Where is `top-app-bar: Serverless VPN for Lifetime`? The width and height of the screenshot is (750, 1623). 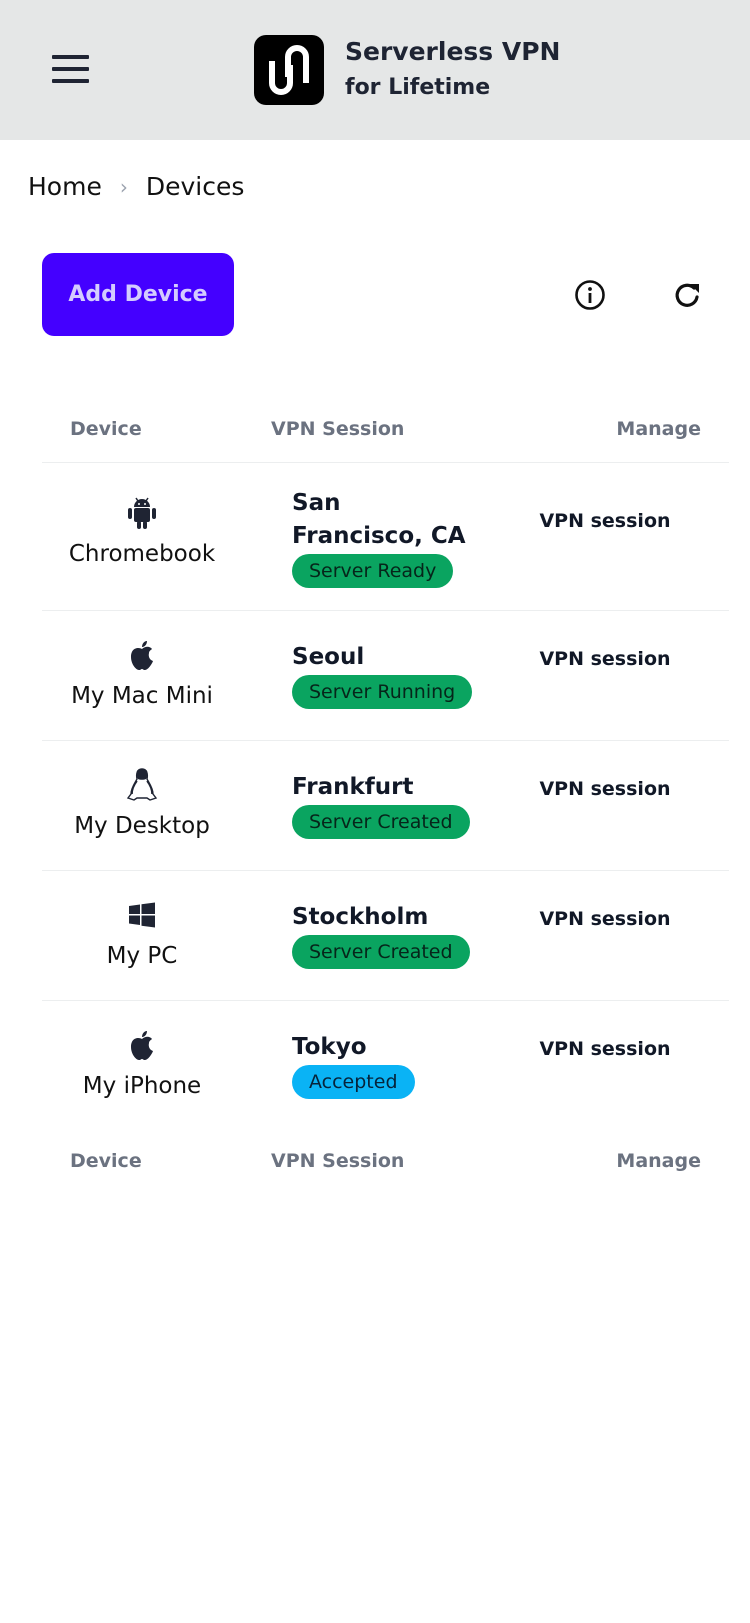
top-app-bar: Serverless VPN for Lifetime is located at coordinates (375, 70).